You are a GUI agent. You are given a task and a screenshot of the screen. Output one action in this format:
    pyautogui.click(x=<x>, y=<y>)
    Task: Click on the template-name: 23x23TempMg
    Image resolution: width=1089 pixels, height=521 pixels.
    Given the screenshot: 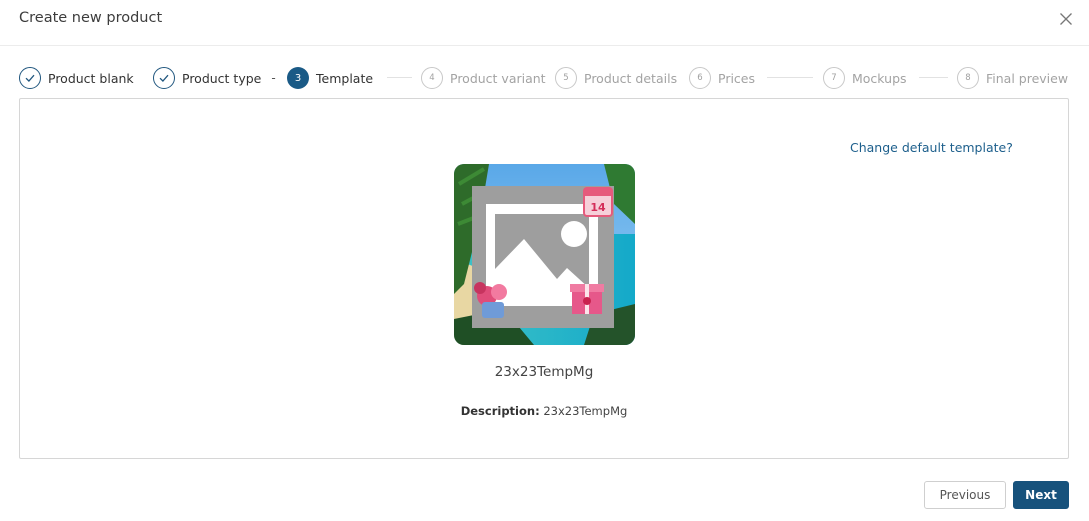 What is the action you would take?
    pyautogui.click(x=544, y=372)
    